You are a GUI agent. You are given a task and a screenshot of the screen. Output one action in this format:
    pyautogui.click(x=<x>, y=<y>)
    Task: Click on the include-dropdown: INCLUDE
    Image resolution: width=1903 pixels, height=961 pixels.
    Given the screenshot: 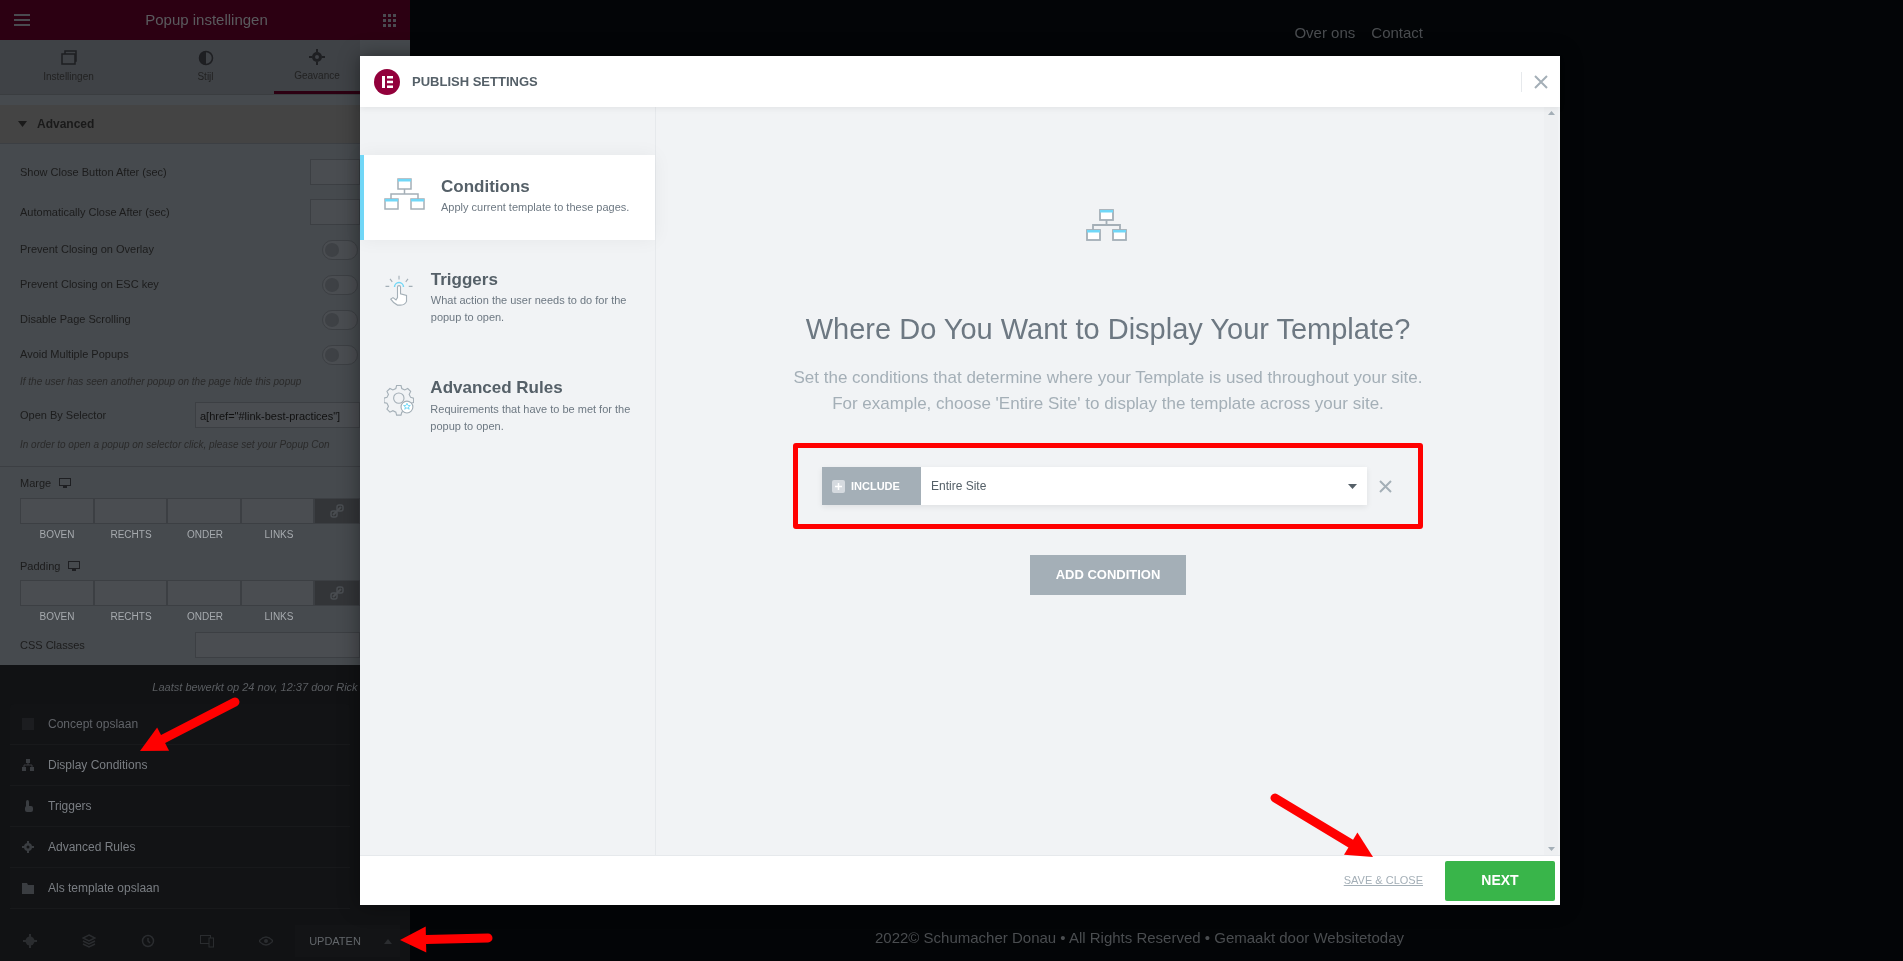 What is the action you would take?
    pyautogui.click(x=871, y=486)
    